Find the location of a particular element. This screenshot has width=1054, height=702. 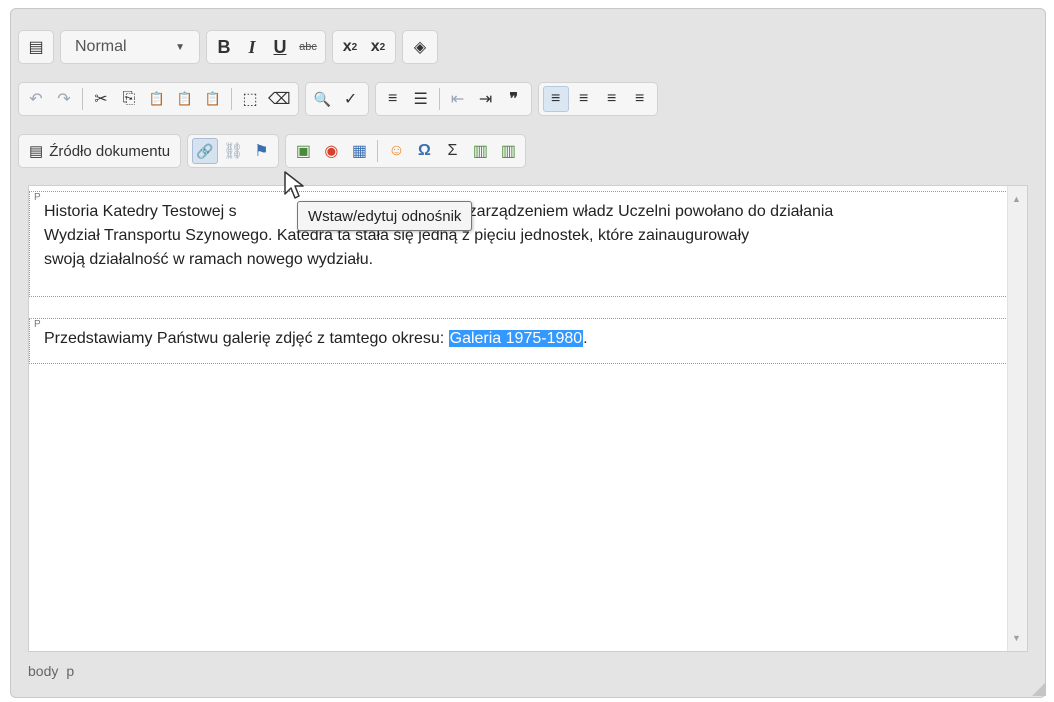

link-tooltip: Wstaw/edytuj odnośnik is located at coordinates (385, 216).